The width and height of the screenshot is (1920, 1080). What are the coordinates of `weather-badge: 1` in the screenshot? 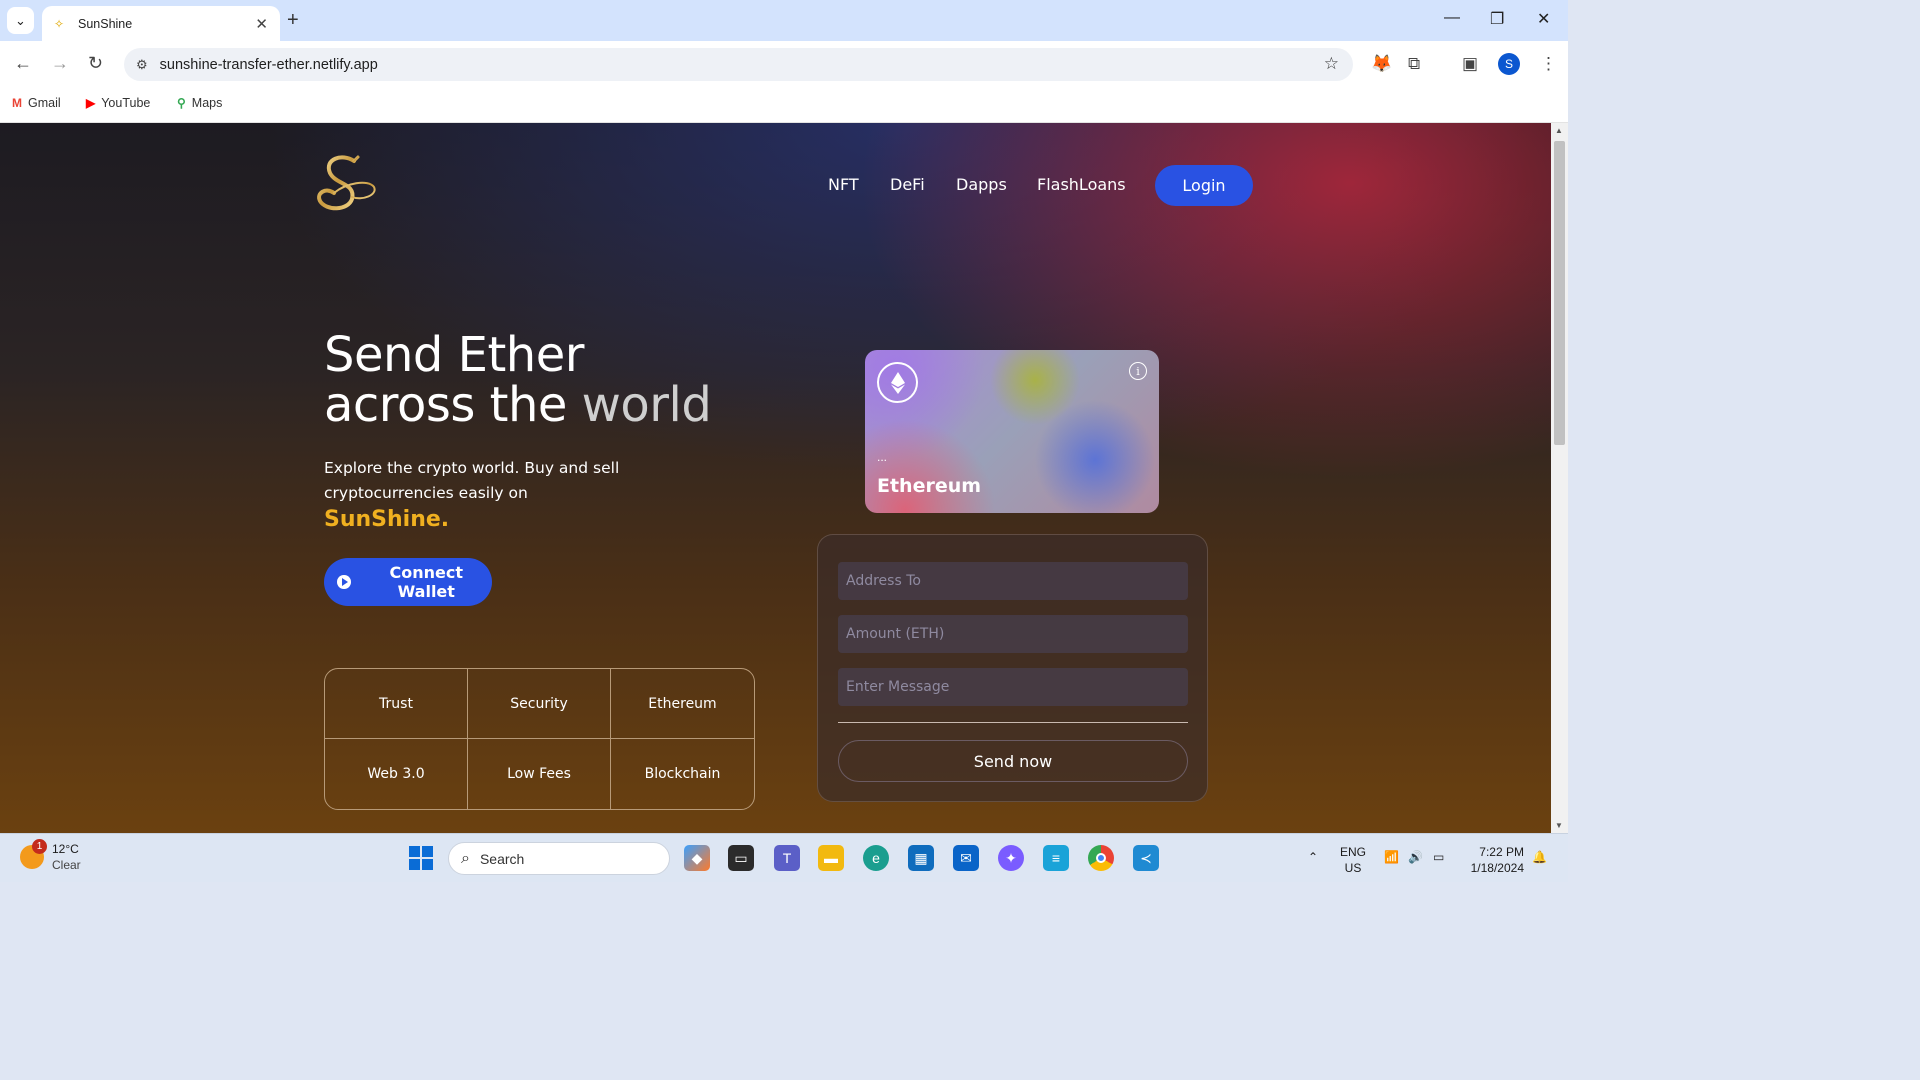 It's located at (39, 846).